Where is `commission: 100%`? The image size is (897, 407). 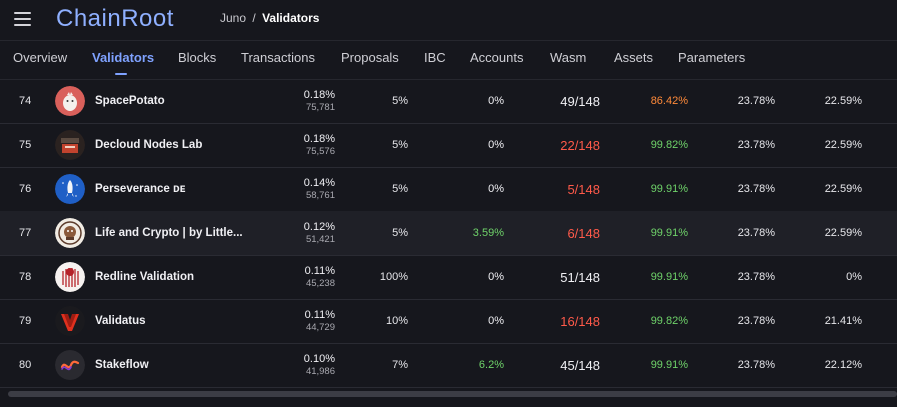
commission: 100% is located at coordinates (393, 277).